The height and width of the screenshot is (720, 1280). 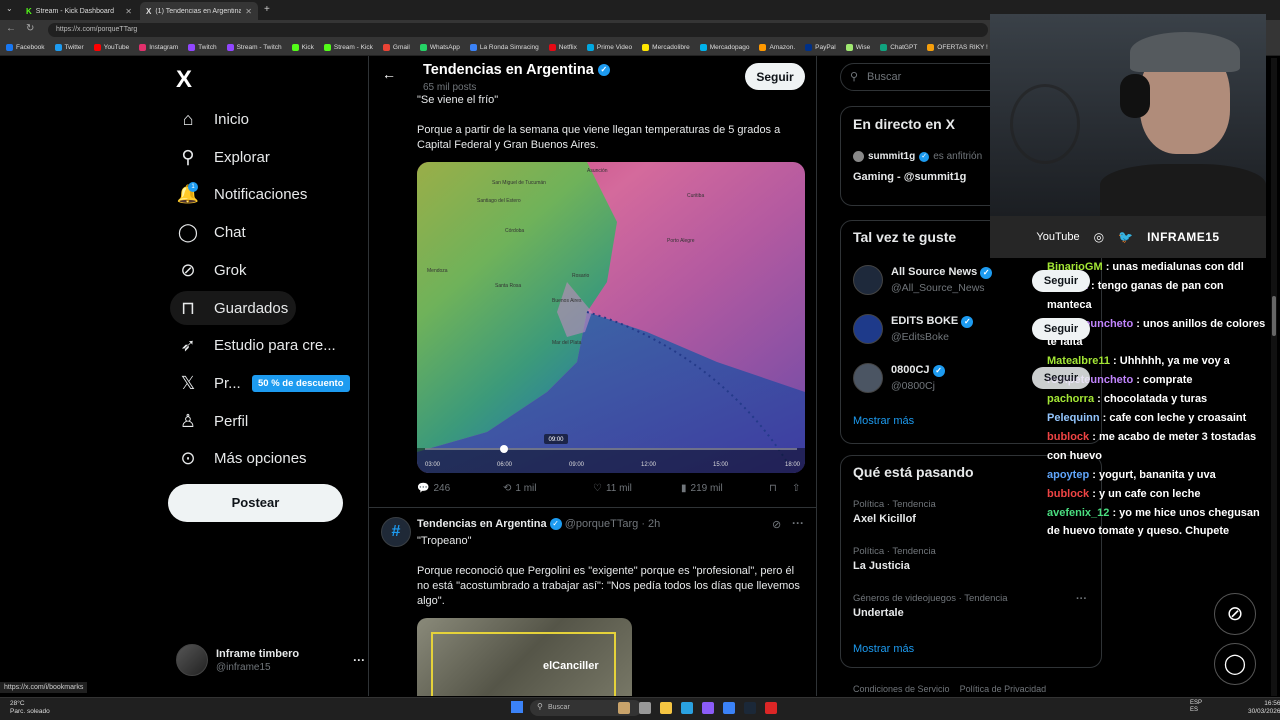 What do you see at coordinates (255, 503) in the screenshot?
I see `post-button: Postear` at bounding box center [255, 503].